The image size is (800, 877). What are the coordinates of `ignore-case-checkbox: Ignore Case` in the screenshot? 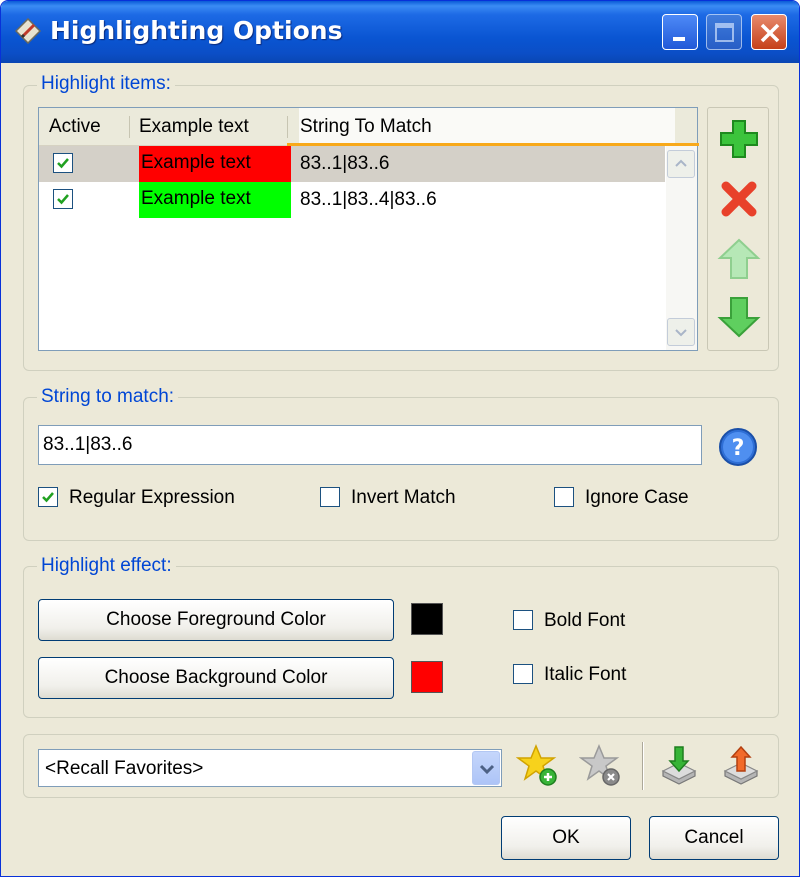 It's located at (639, 499).